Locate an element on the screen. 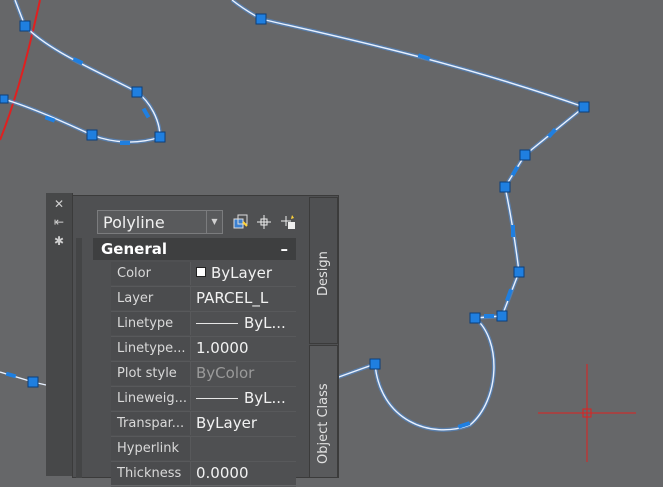 The height and width of the screenshot is (487, 663). collapse-icon: – is located at coordinates (285, 249).